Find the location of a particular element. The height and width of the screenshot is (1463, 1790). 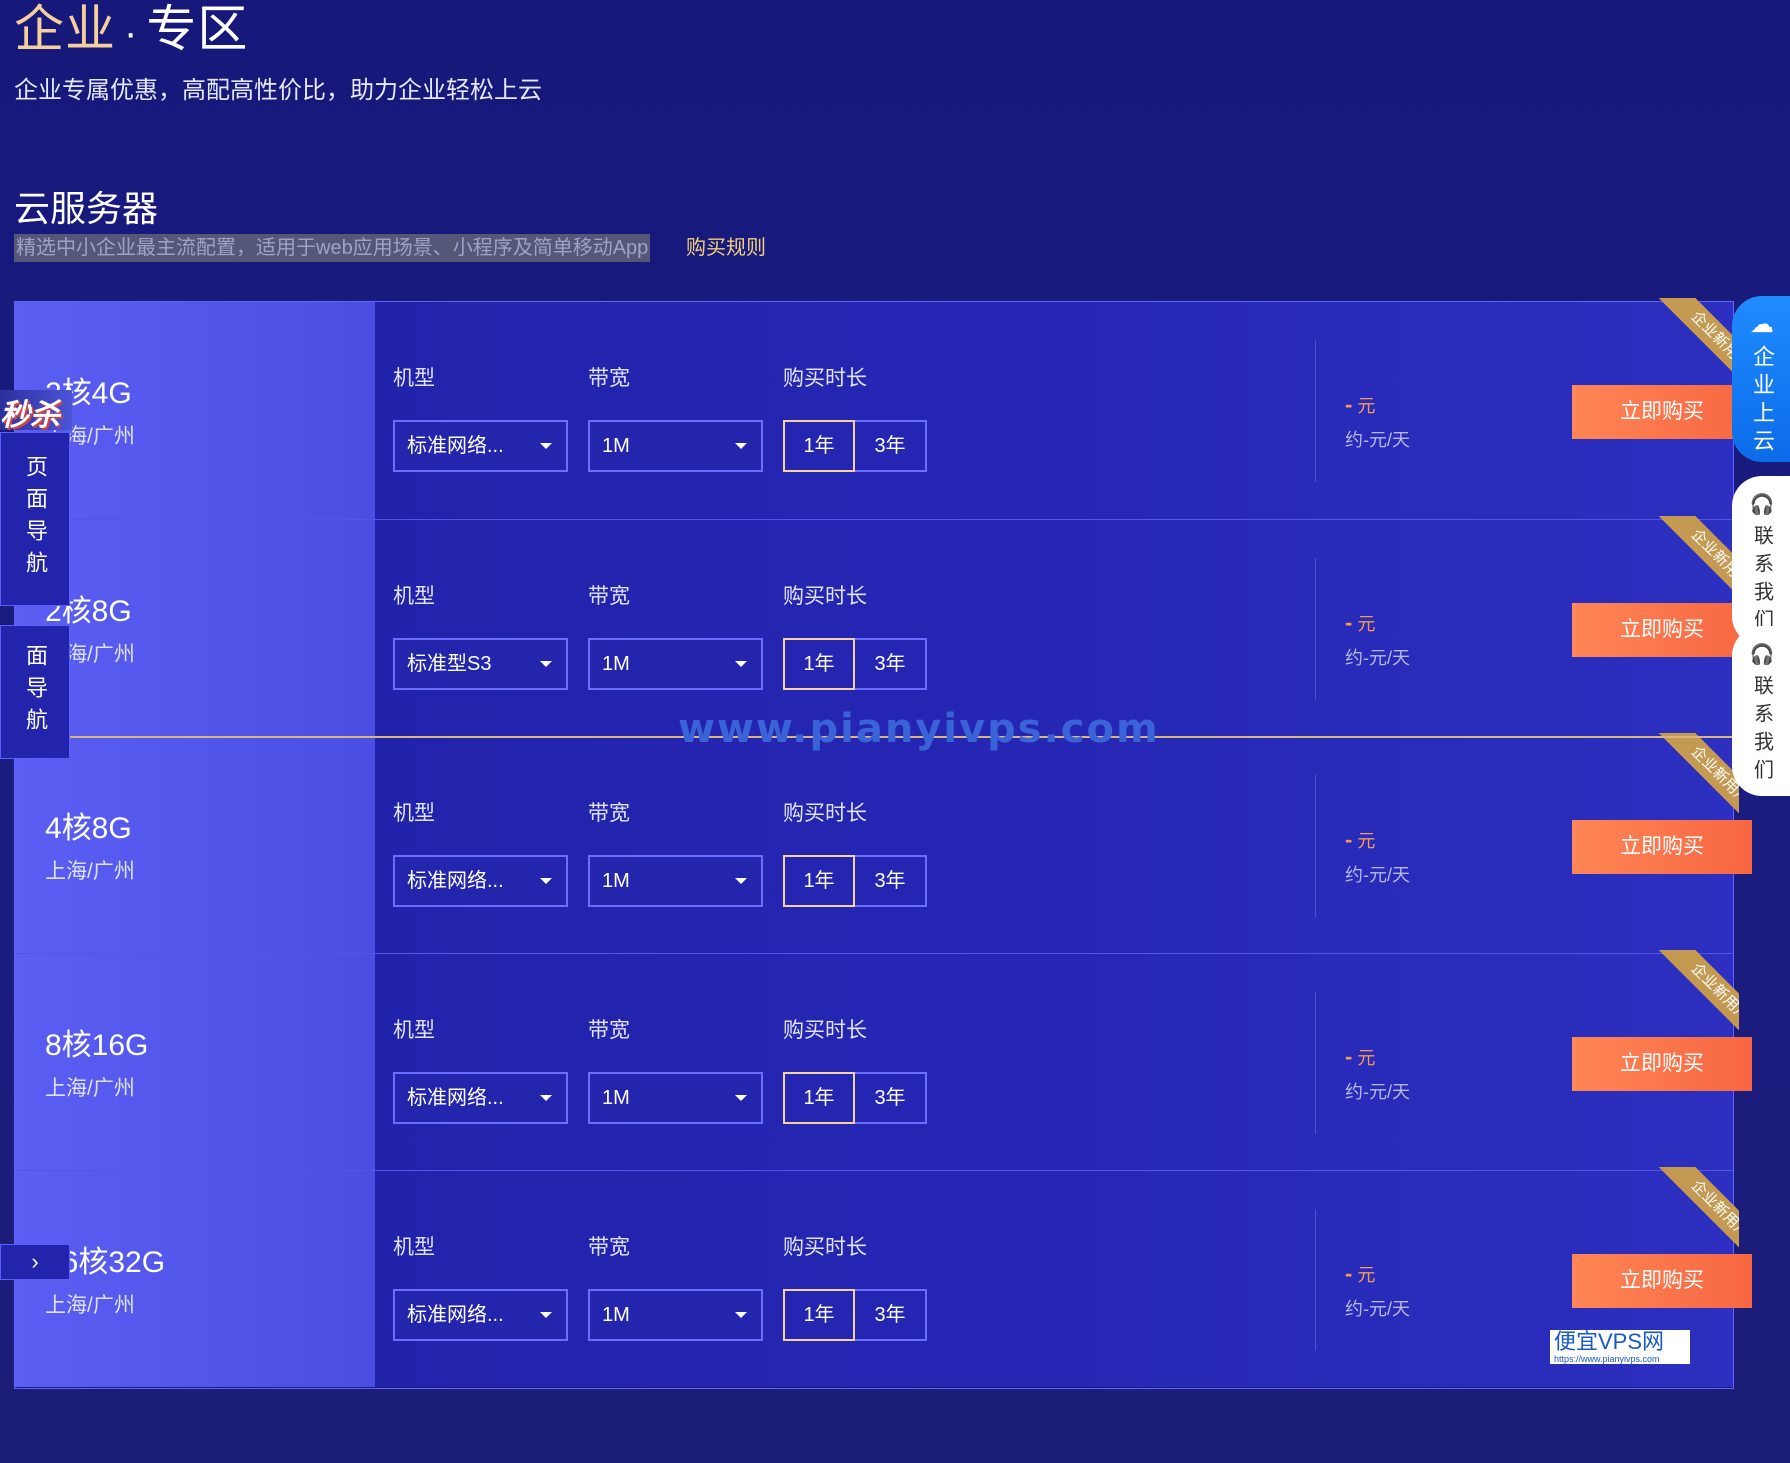

page-nav-label: 面导航 is located at coordinates (35, 692).